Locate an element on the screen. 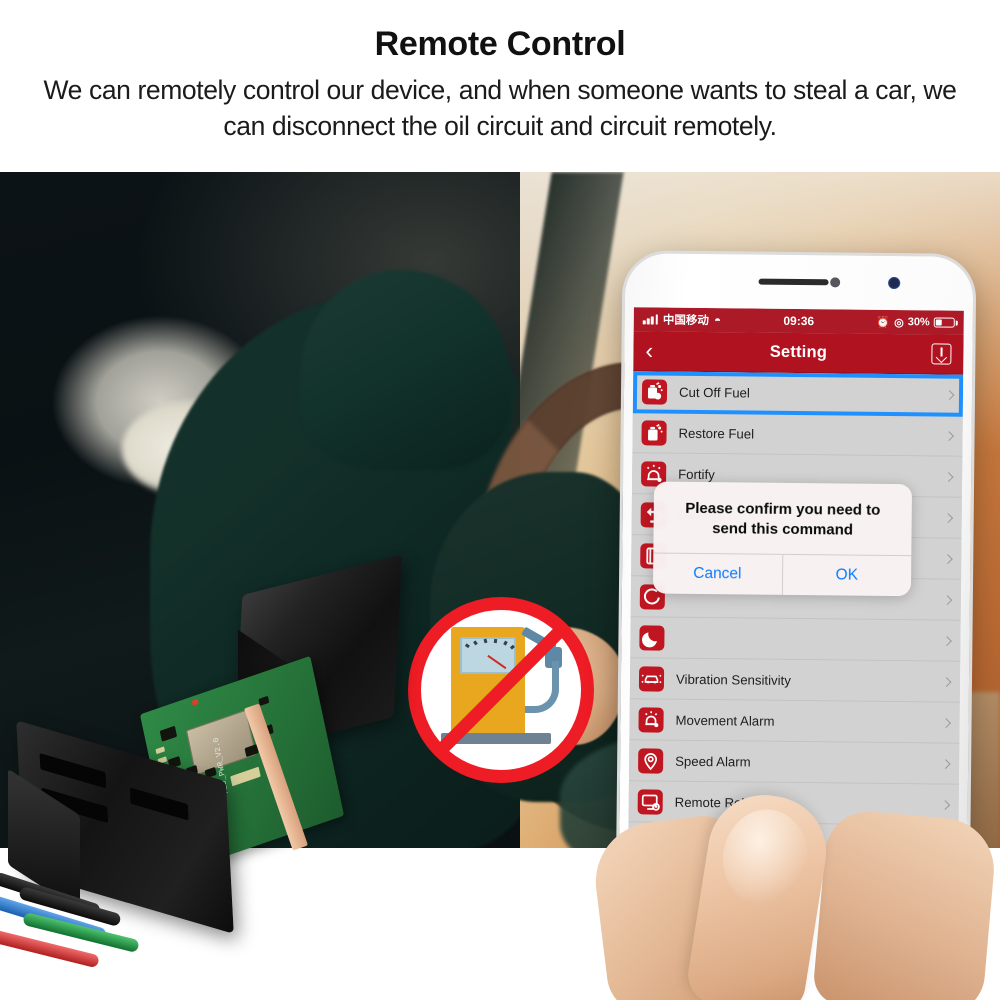  carrier-label: 中国移动 is located at coordinates (685, 321).